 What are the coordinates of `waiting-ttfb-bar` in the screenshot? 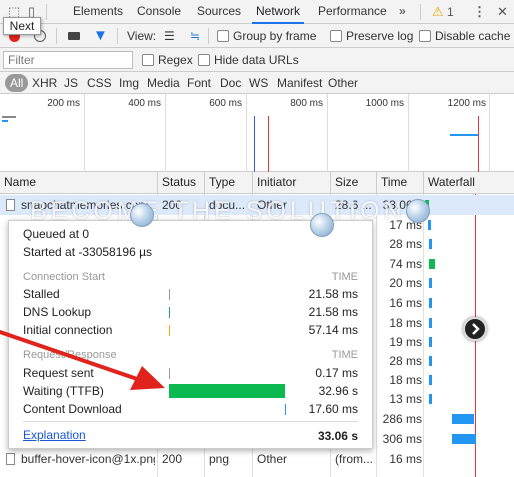 It's located at (227, 391).